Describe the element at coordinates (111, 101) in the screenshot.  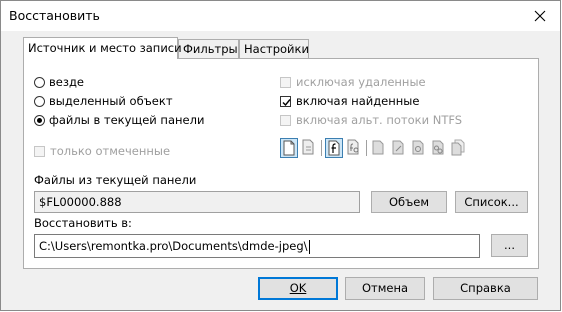
I see `radio-label: выделенный объект` at that location.